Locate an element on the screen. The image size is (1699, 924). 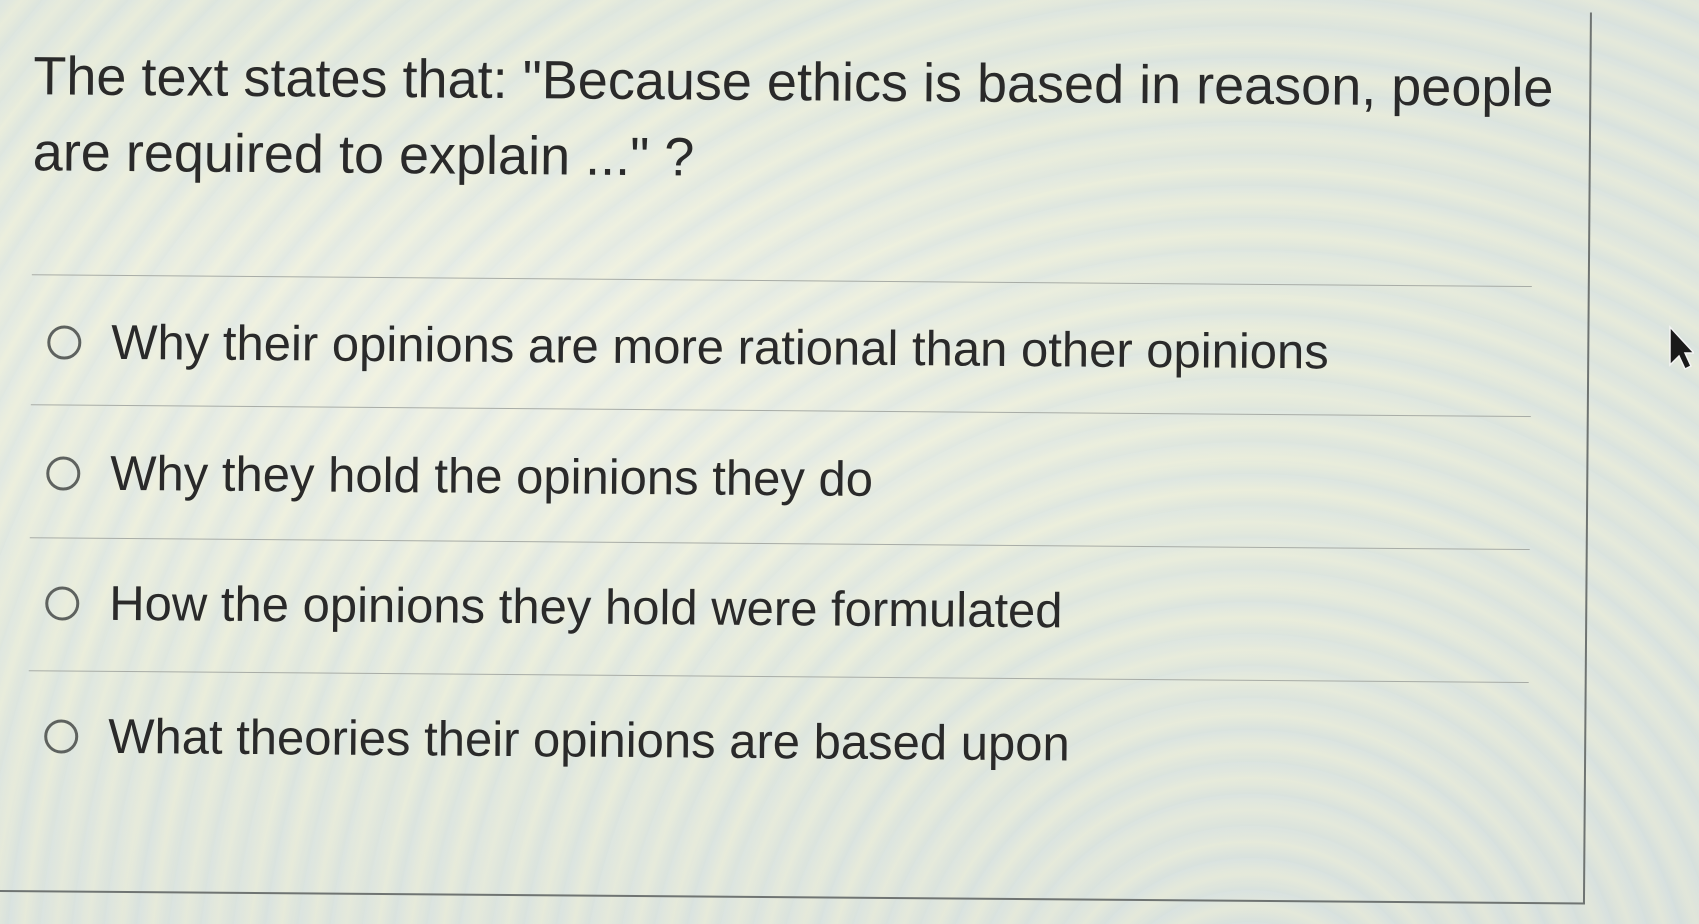
answer-option-label: Why they hold the opinions they do is located at coordinates (492, 476).